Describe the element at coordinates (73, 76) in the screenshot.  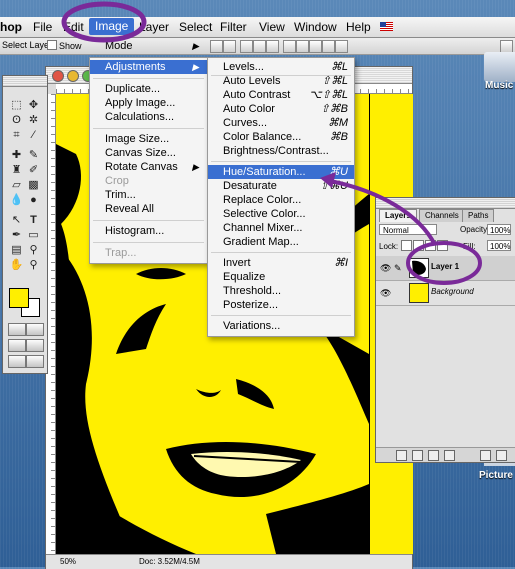
I see `minimize-icon` at that location.